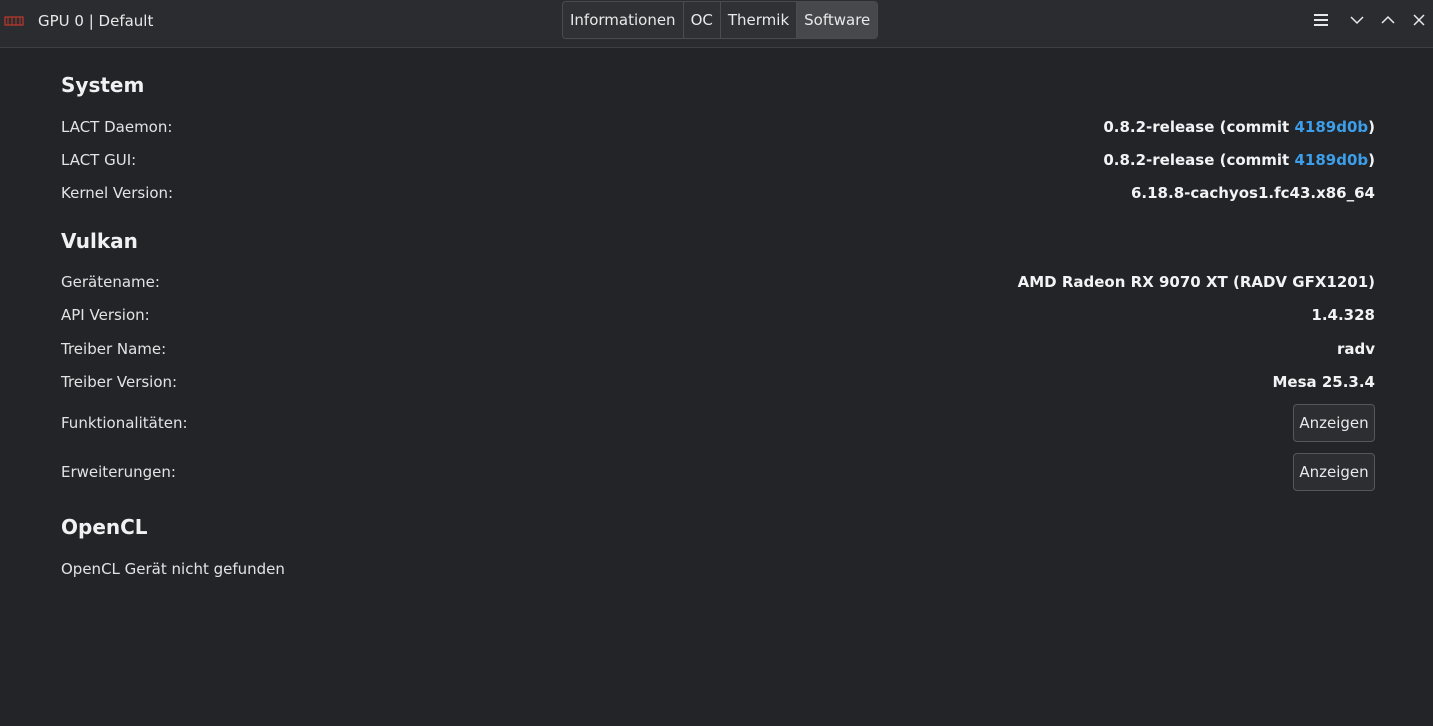  Describe the element at coordinates (103, 85) in the screenshot. I see `system-section-title: System` at that location.